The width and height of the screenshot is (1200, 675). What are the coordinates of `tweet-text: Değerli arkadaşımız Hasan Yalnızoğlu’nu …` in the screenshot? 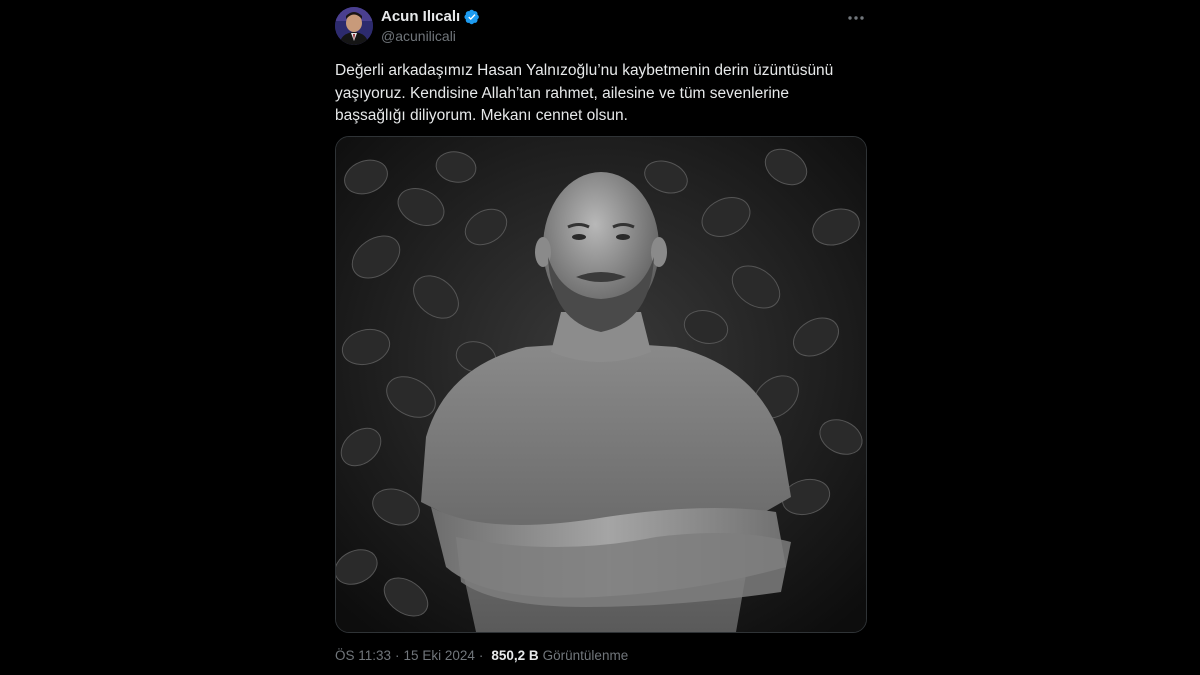 It's located at (584, 93).